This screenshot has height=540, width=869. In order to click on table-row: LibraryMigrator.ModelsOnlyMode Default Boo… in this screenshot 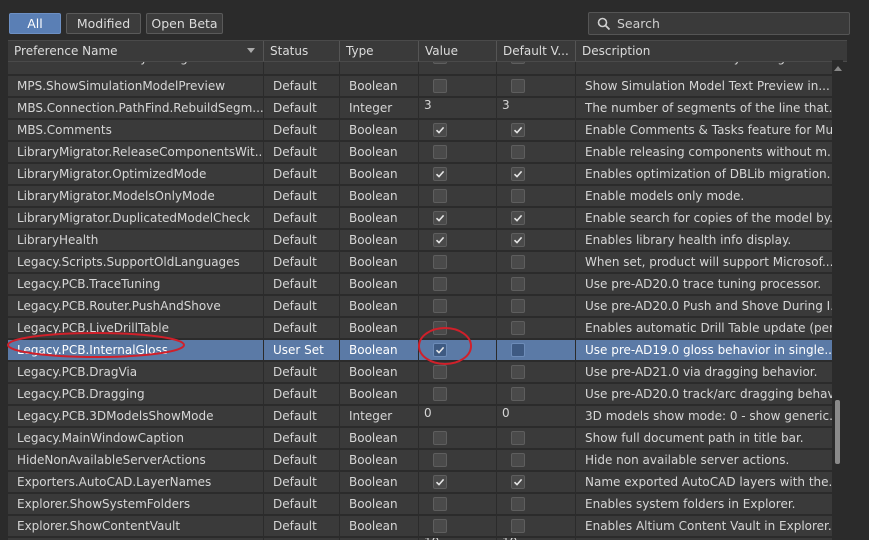, I will do `click(421, 197)`.